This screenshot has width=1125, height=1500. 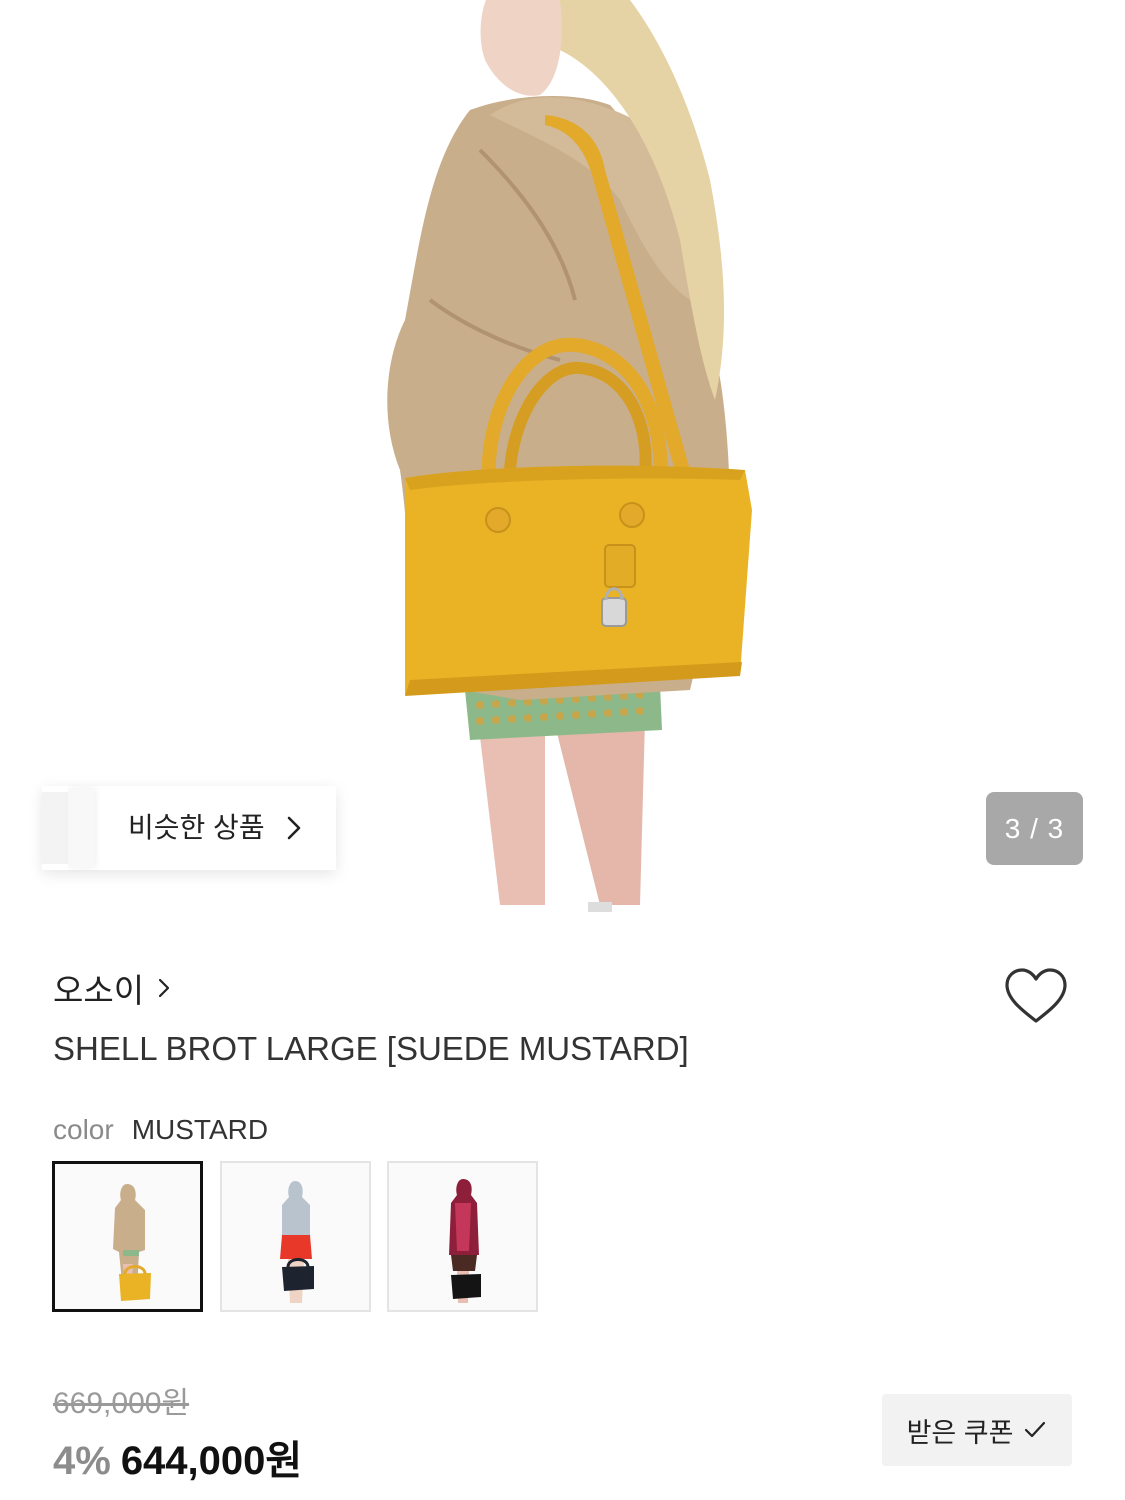 I want to click on color-value: MUSTARD, so click(x=200, y=1129).